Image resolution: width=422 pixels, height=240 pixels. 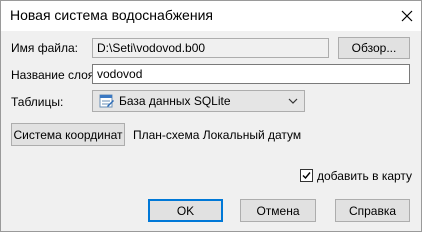 I want to click on help-button: Справка, so click(x=372, y=210).